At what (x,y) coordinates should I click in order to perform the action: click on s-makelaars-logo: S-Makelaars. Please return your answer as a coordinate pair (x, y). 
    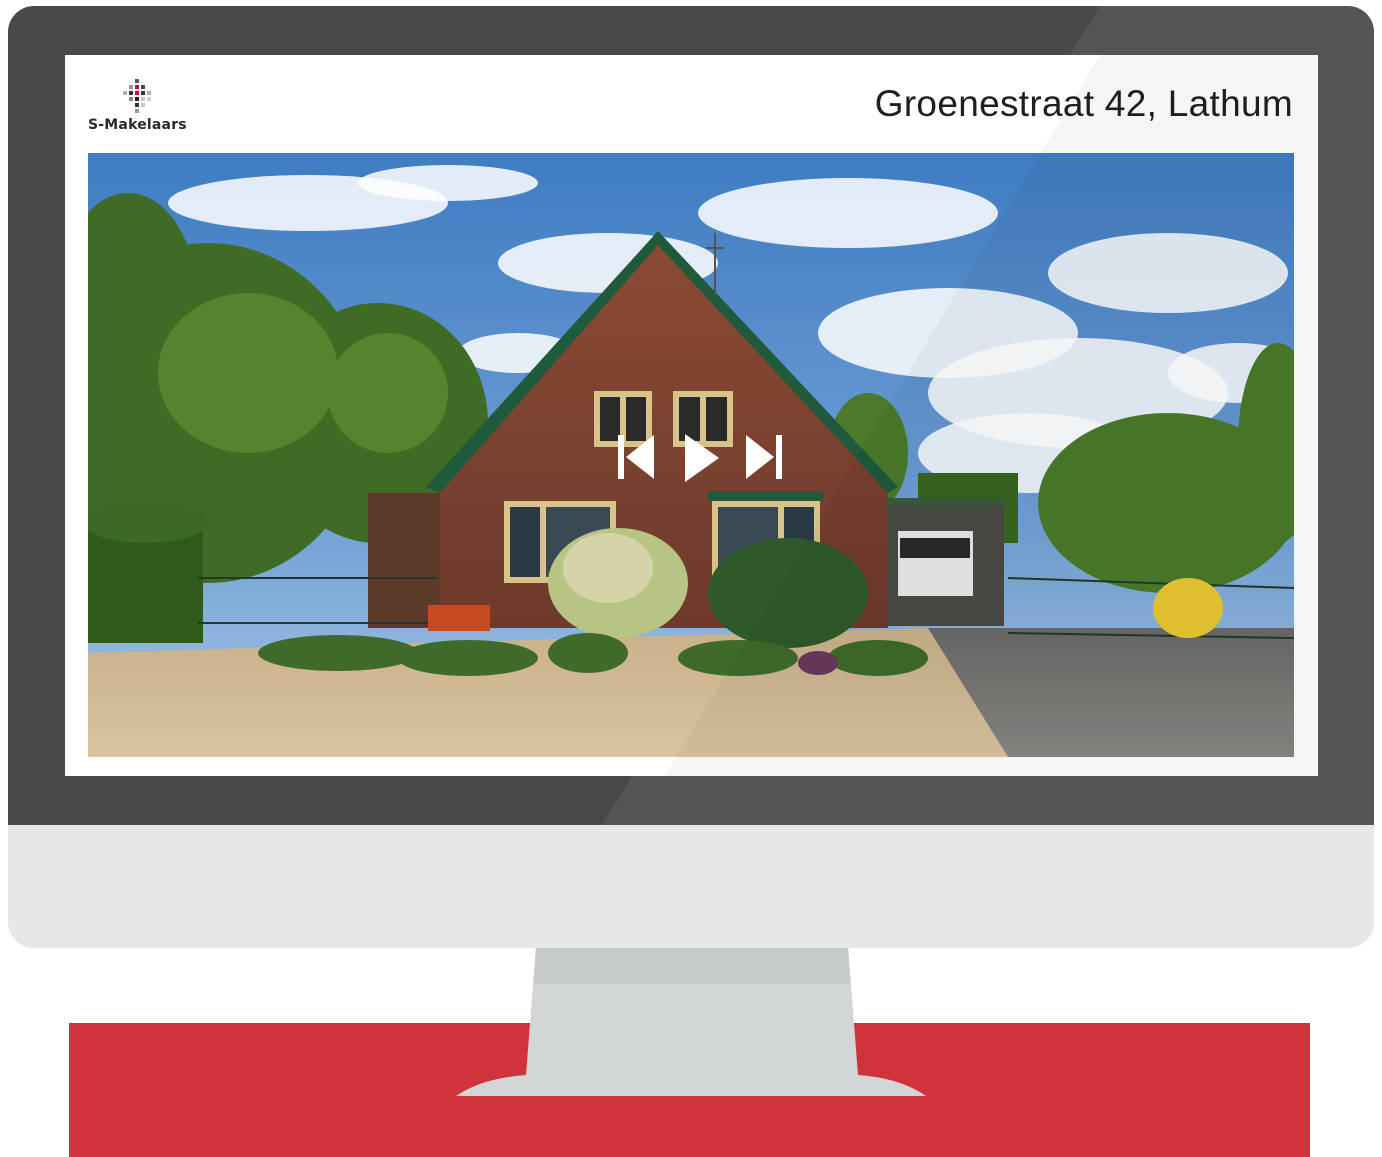
    Looking at the image, I should click on (143, 105).